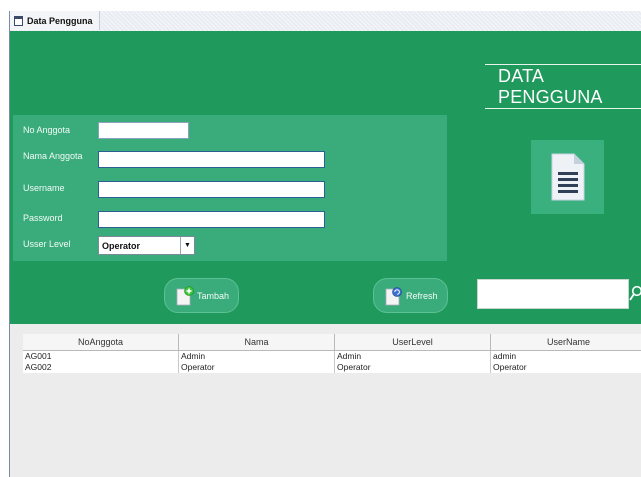 This screenshot has width=641, height=477. What do you see at coordinates (213, 295) in the screenshot?
I see `tambah-label: Tambah` at bounding box center [213, 295].